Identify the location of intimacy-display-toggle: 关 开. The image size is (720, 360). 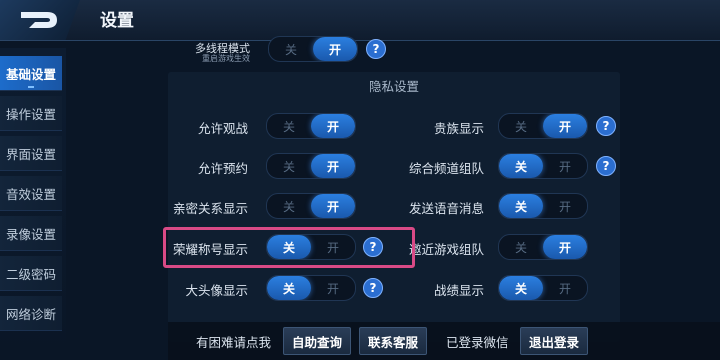
(311, 206).